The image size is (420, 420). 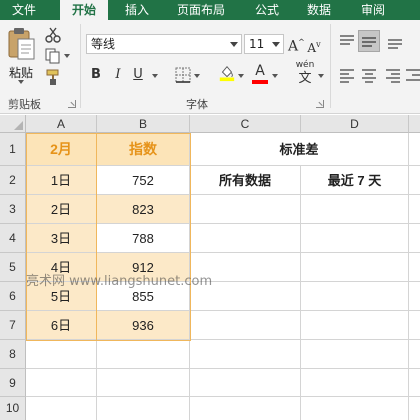 What do you see at coordinates (155, 76) in the screenshot?
I see `underline-dropdown-icon` at bounding box center [155, 76].